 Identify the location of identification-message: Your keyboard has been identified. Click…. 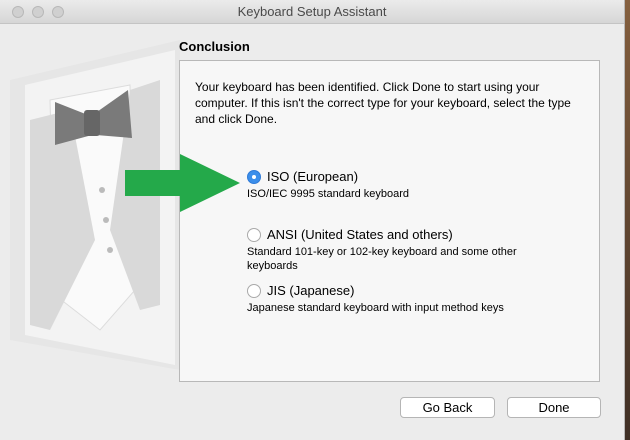
(383, 103).